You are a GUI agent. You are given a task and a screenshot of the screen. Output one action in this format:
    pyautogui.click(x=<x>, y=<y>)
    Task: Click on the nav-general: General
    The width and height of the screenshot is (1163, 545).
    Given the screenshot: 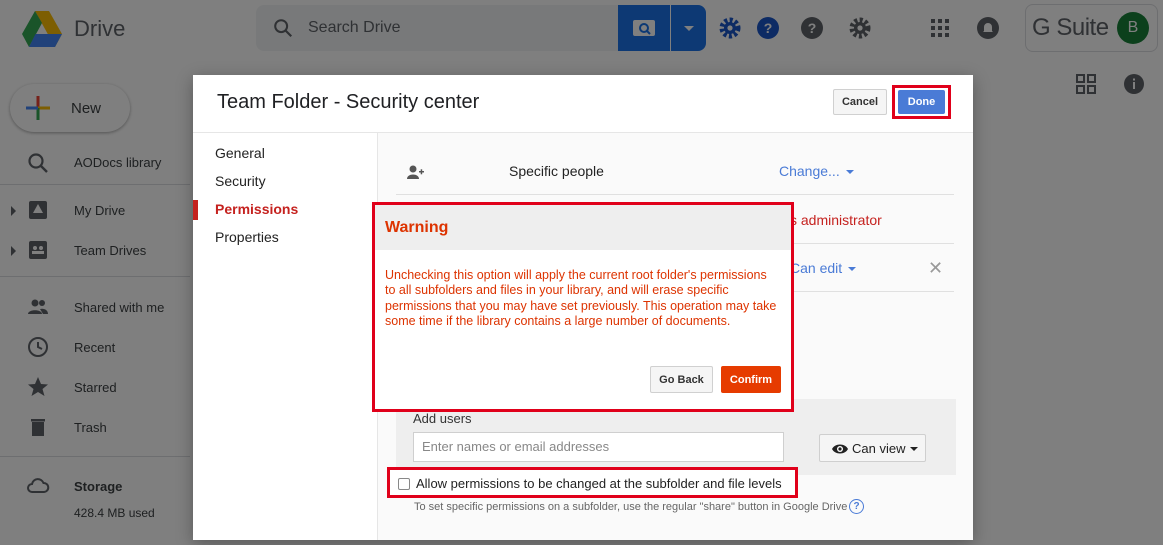 What is the action you would take?
    pyautogui.click(x=240, y=153)
    